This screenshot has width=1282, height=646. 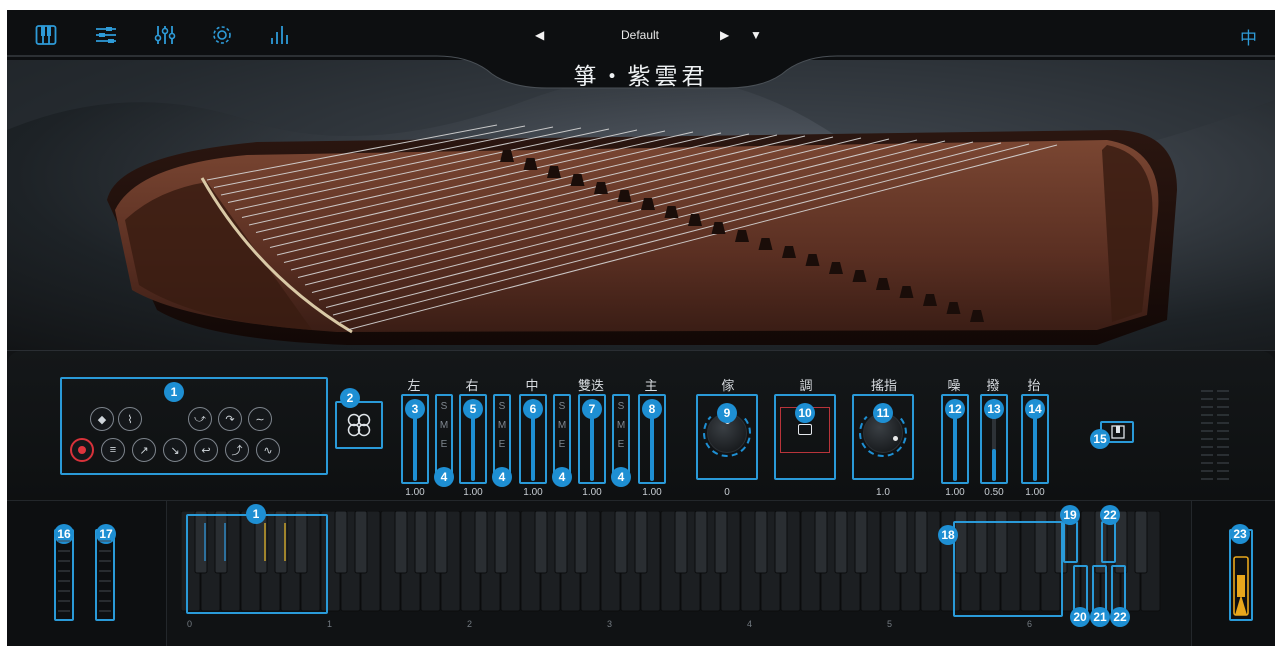 I want to click on keyboard-icon, so click(x=46, y=35).